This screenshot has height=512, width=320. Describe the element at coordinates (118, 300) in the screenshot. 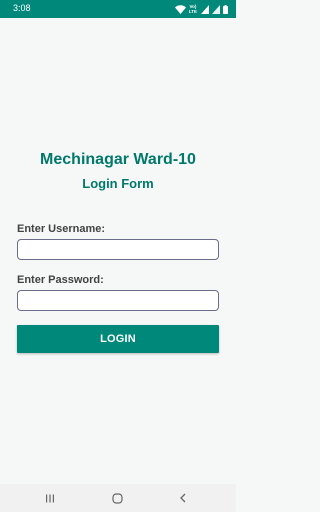

I see `password-input` at that location.